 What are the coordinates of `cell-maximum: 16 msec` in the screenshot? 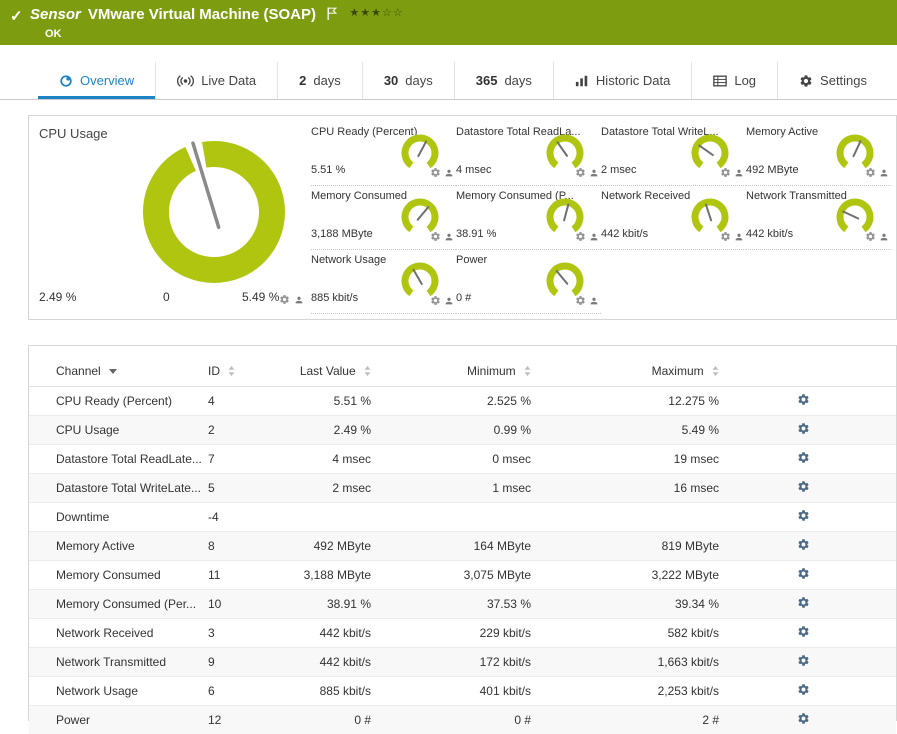 It's located at (696, 488).